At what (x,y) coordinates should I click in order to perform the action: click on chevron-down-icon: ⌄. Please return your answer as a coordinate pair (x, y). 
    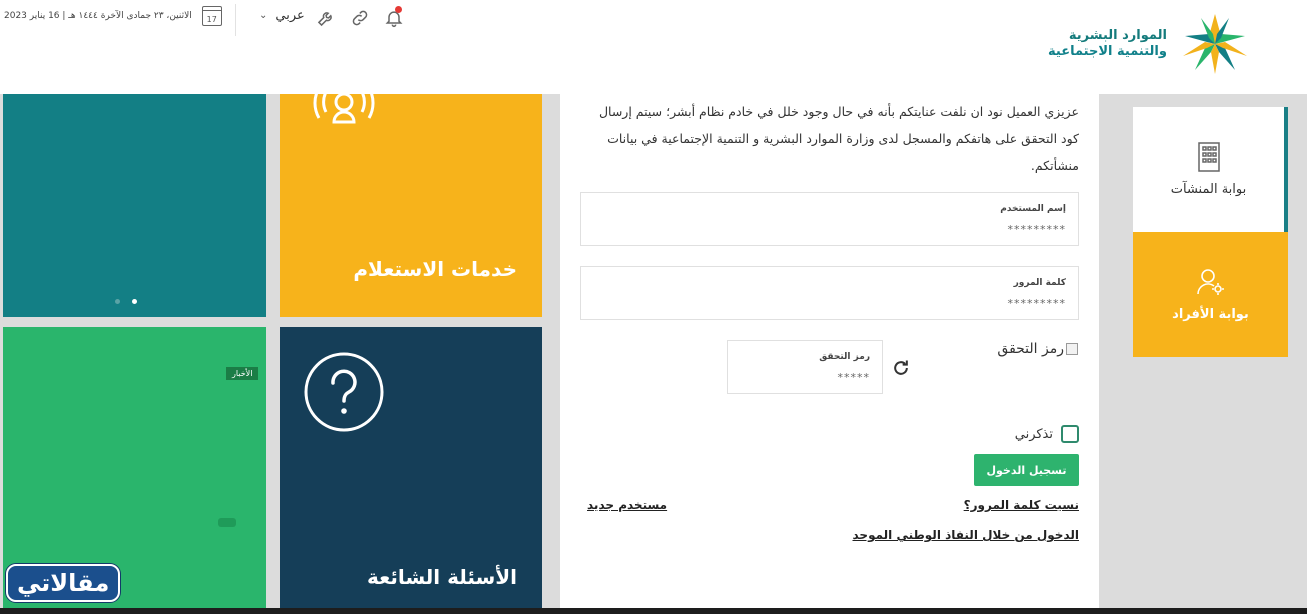
    Looking at the image, I should click on (263, 15).